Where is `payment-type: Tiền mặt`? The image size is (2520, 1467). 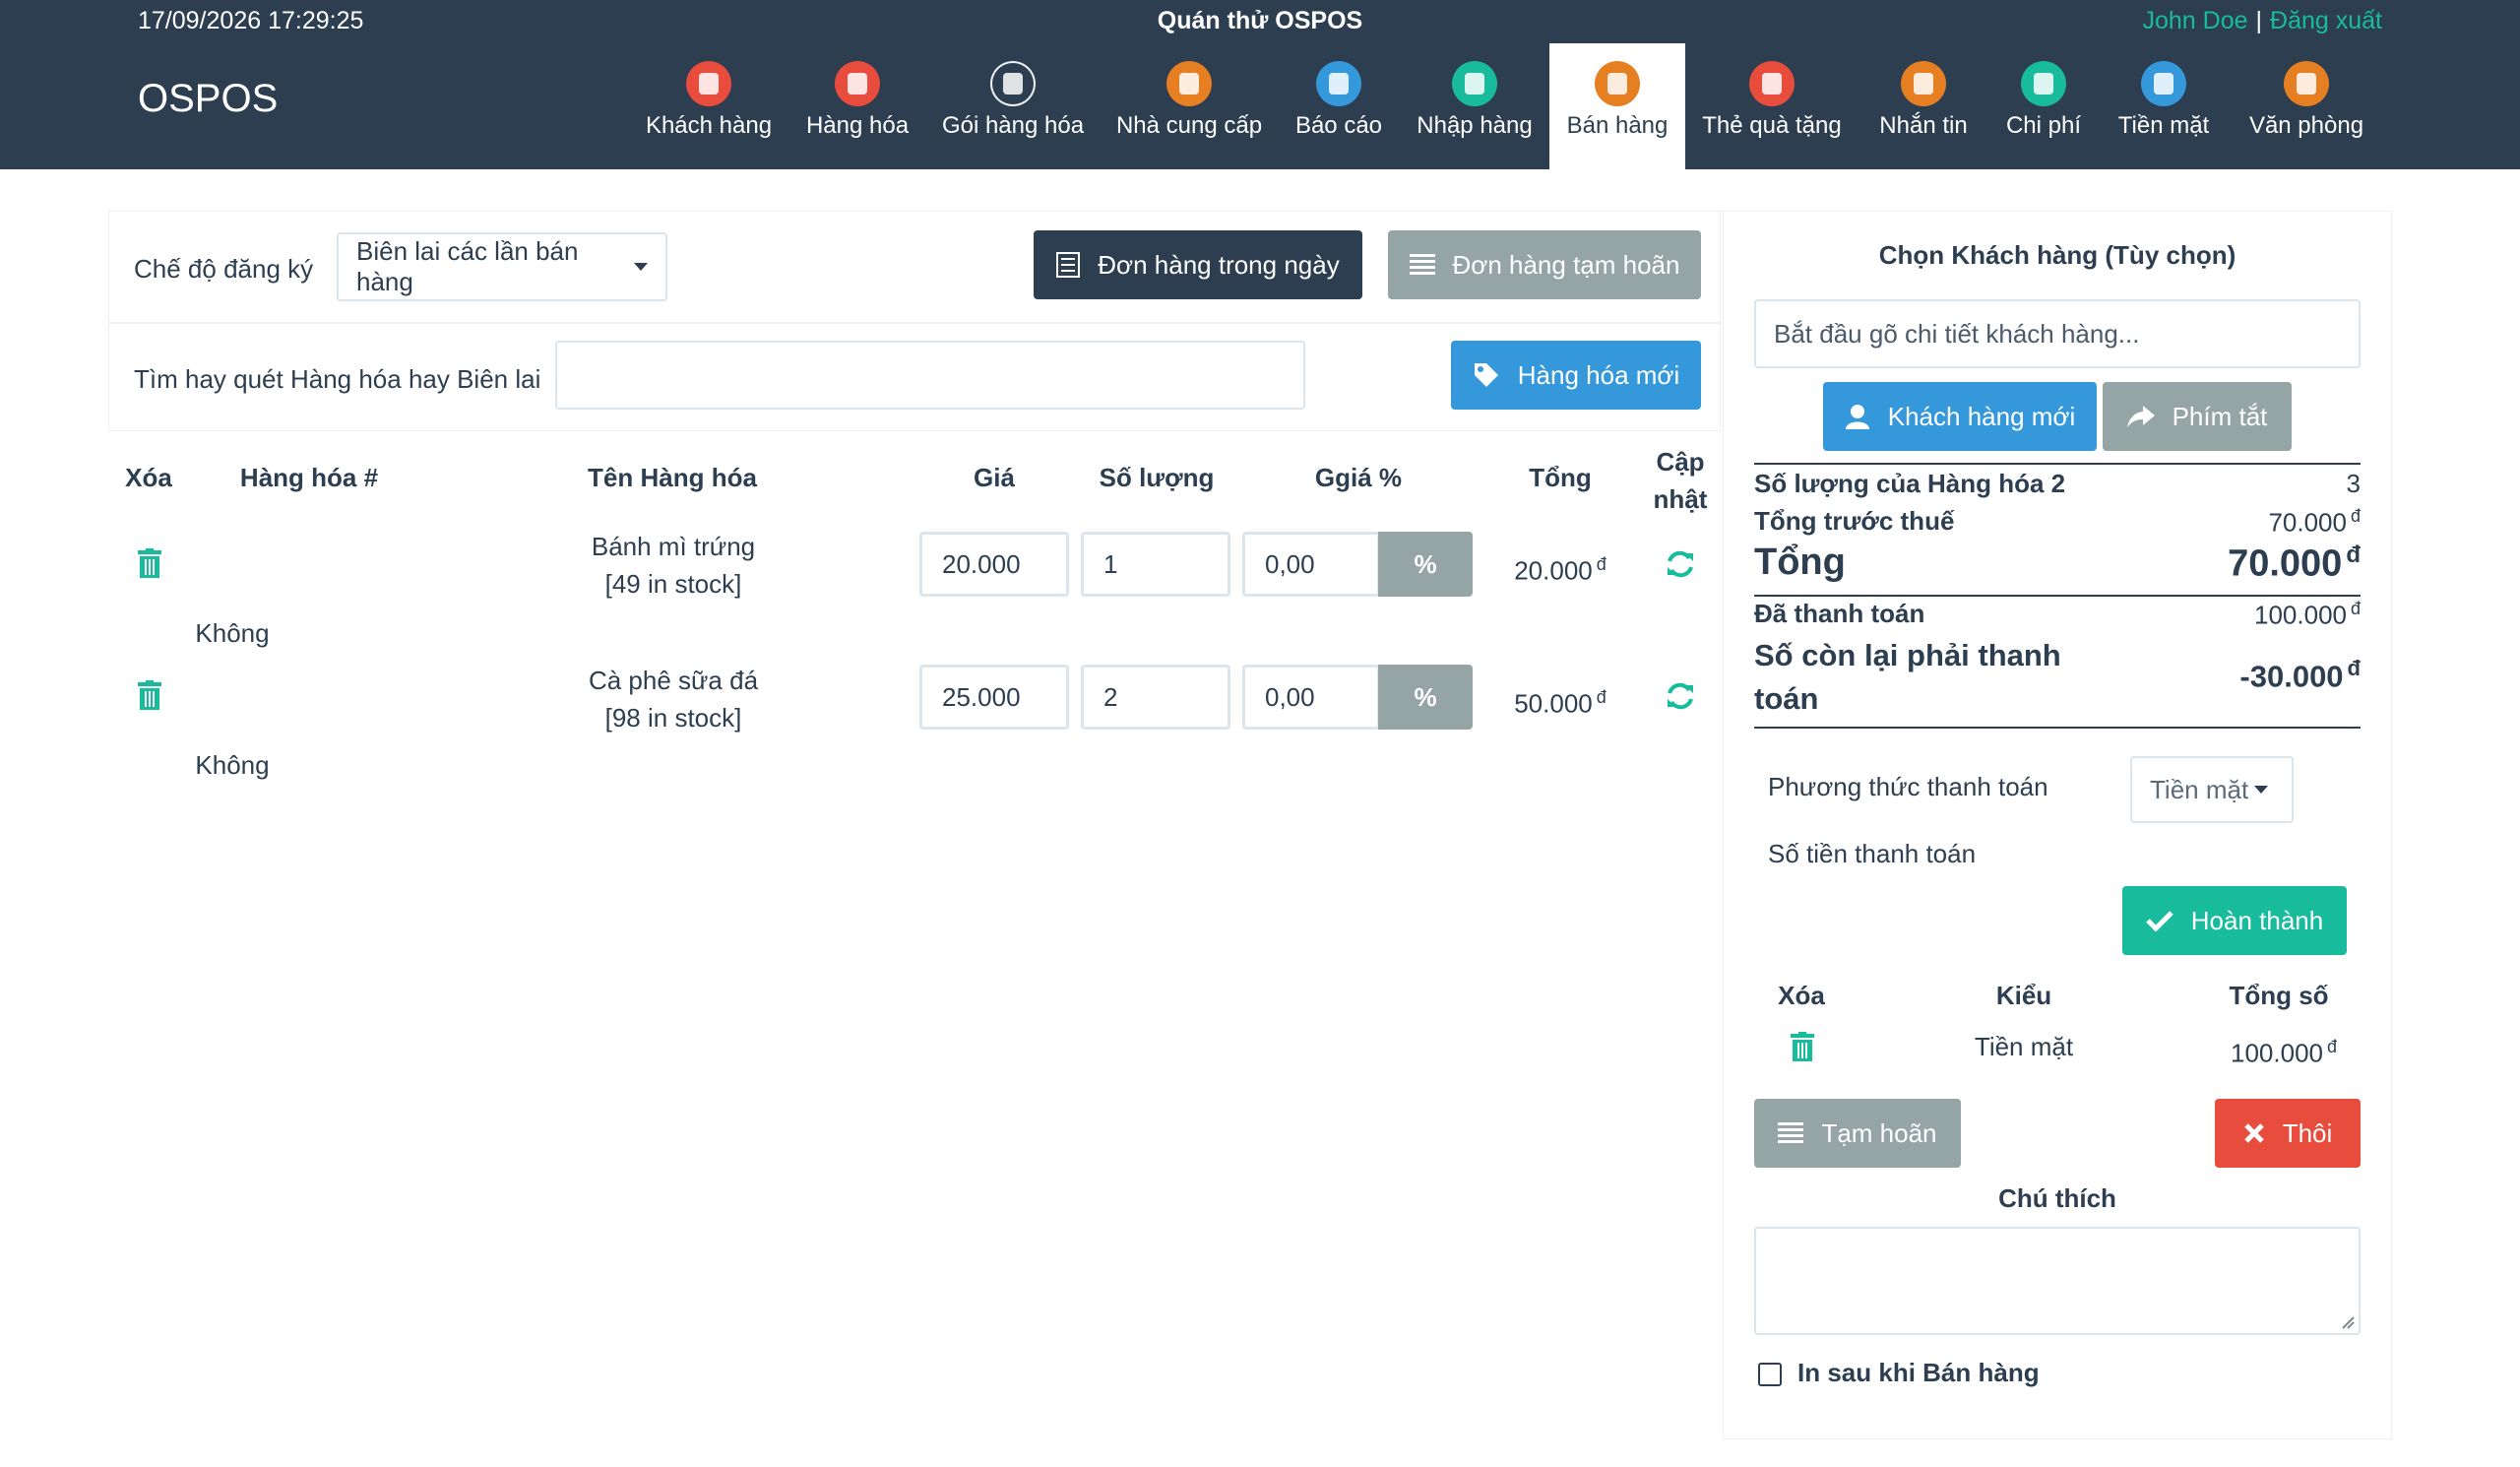 payment-type: Tiền mặt is located at coordinates (2024, 1046).